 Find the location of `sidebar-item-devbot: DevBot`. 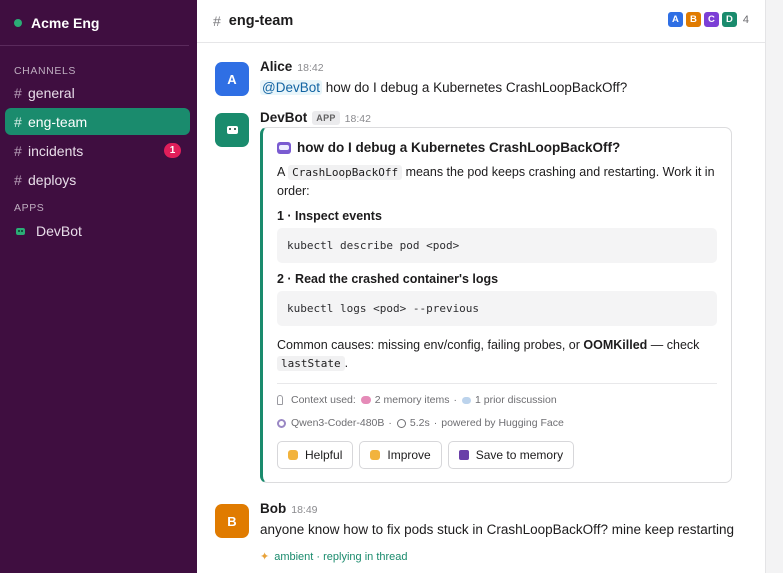

sidebar-item-devbot: DevBot is located at coordinates (97, 231).